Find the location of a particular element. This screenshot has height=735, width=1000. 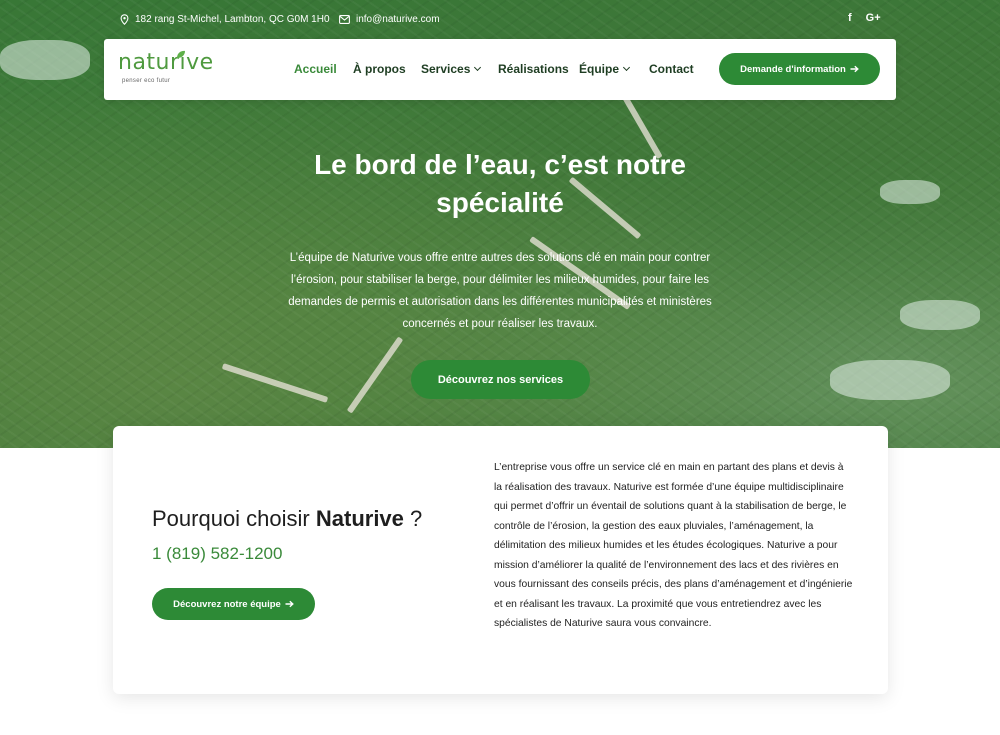

nav-label: À propos is located at coordinates (379, 69).